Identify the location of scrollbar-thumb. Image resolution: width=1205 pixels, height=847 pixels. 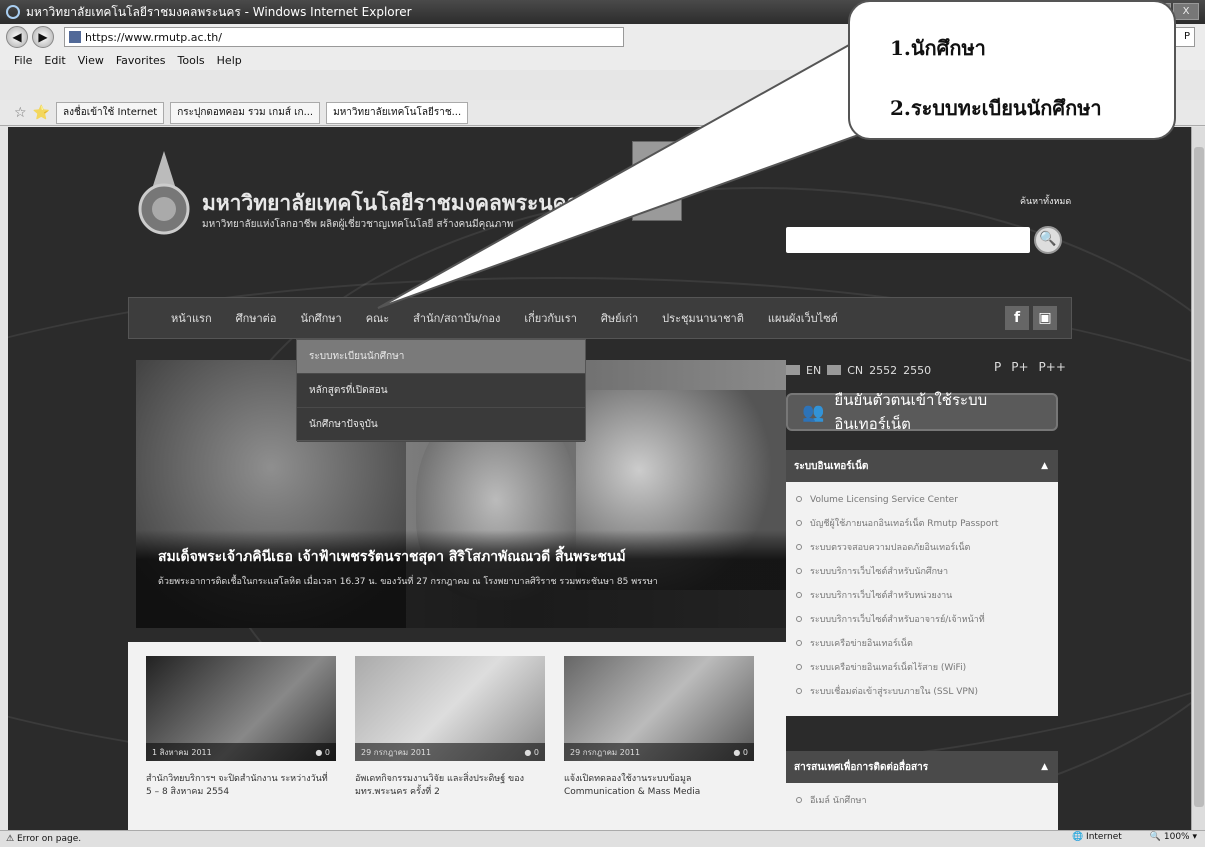
(1199, 477).